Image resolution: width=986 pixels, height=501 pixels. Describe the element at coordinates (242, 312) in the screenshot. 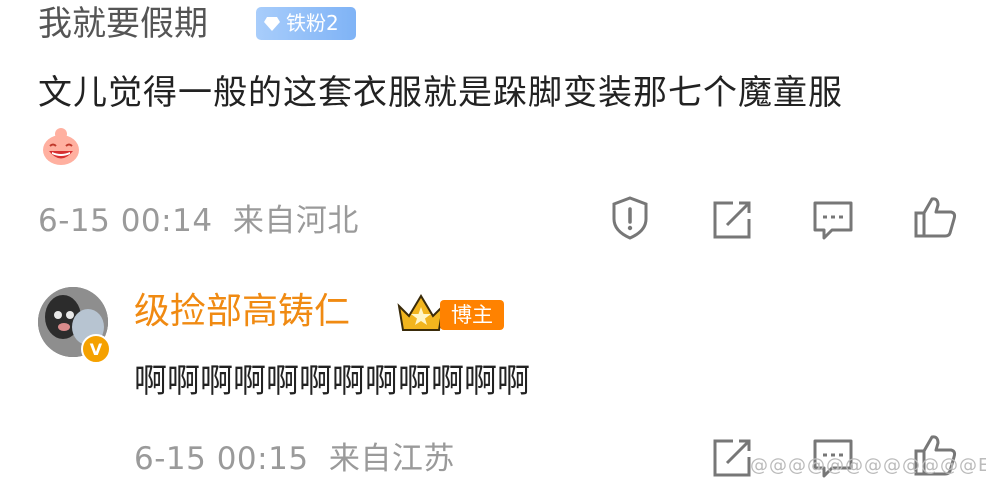

I see `comment2-username: 级捡部高铸仁` at that location.